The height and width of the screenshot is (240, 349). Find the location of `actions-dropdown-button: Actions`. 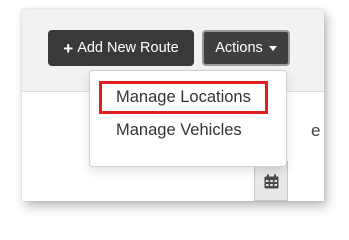

actions-dropdown-button: Actions is located at coordinates (246, 48).